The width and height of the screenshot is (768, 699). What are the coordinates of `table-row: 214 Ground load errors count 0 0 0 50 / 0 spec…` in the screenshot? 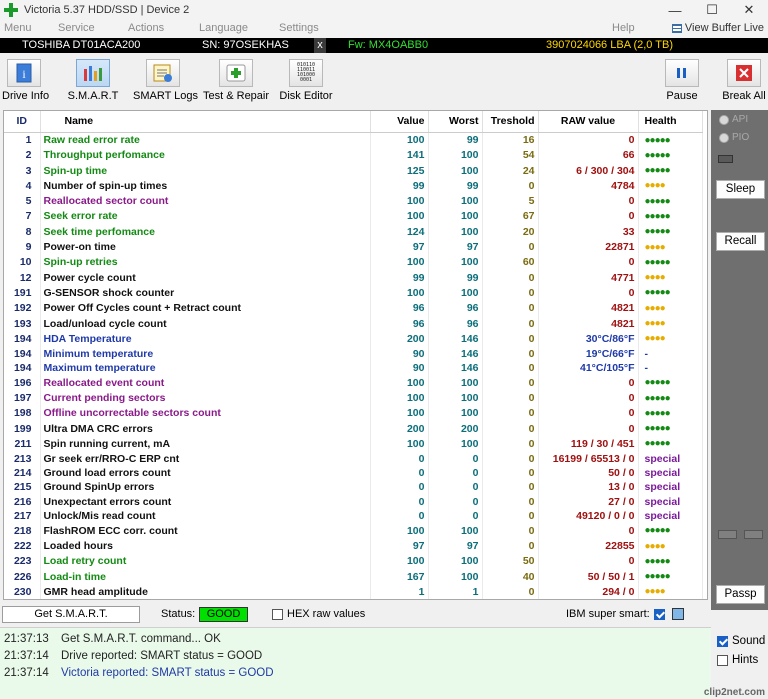 It's located at (353, 473).